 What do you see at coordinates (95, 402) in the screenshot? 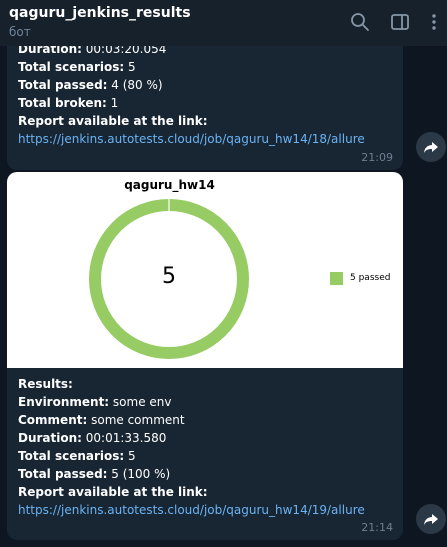
I see `message-row: Environment: some env` at bounding box center [95, 402].